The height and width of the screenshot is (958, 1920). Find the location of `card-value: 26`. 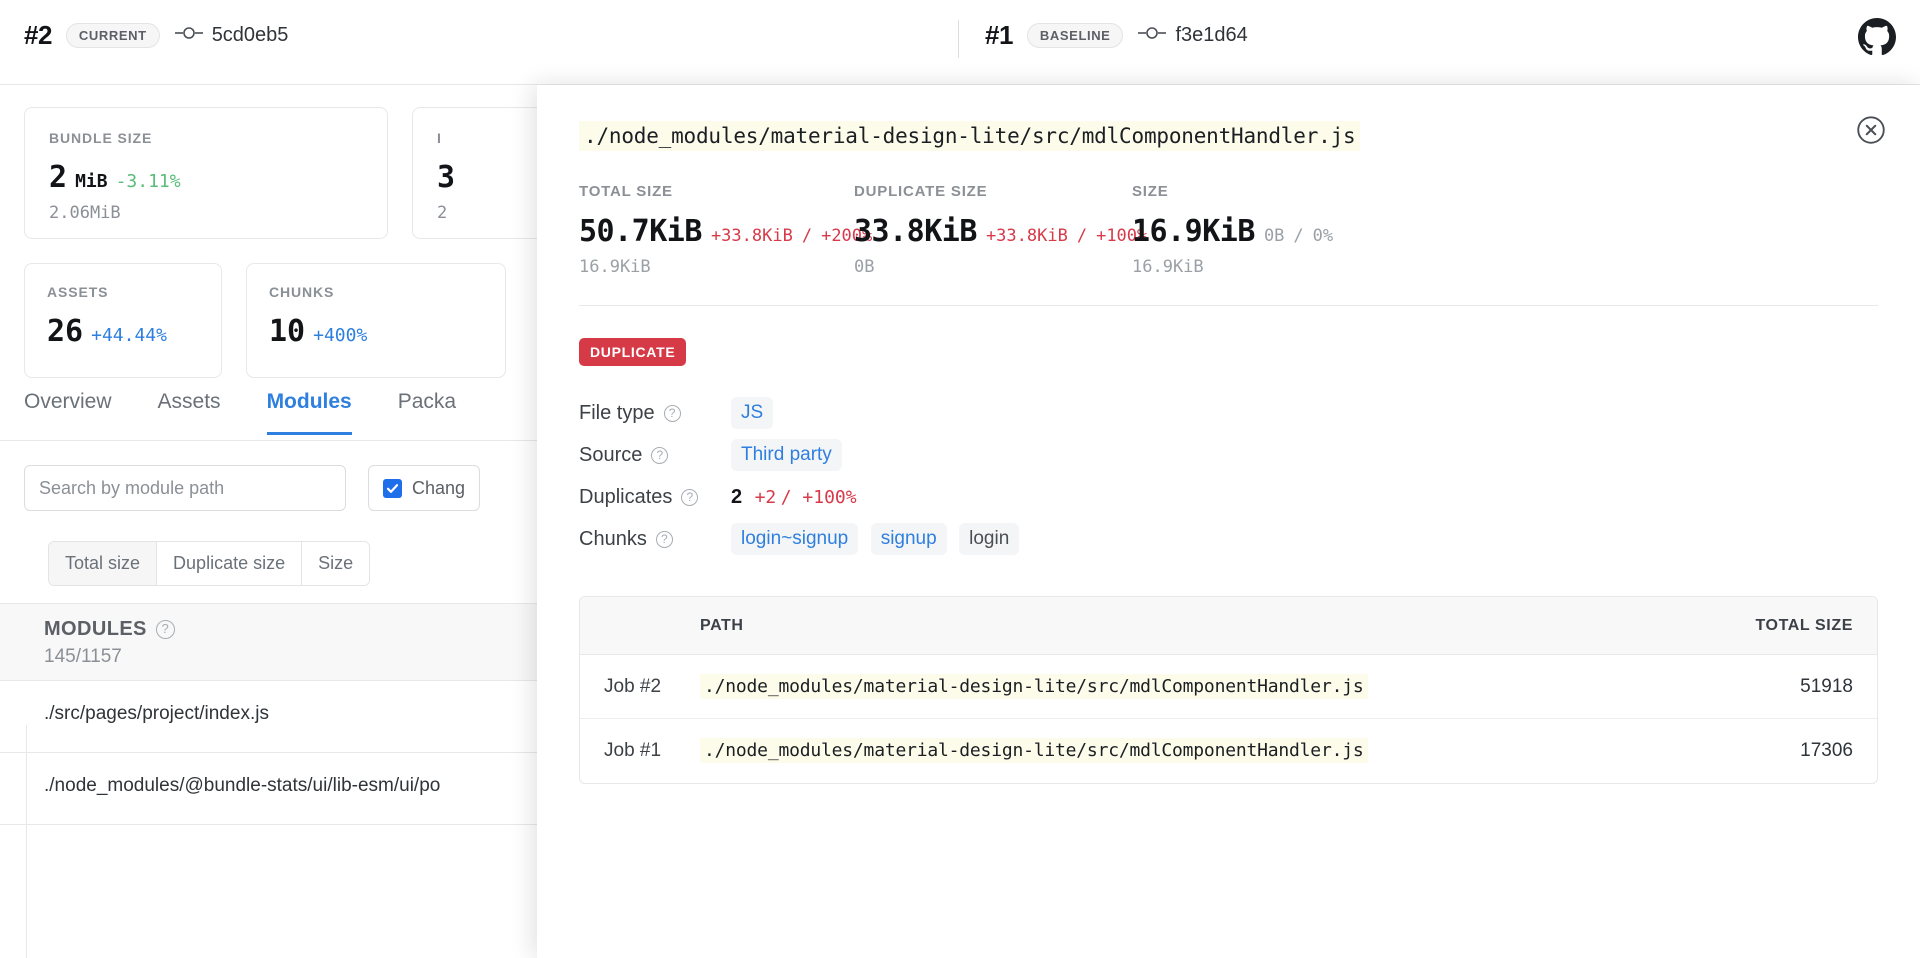

card-value: 26 is located at coordinates (65, 331).